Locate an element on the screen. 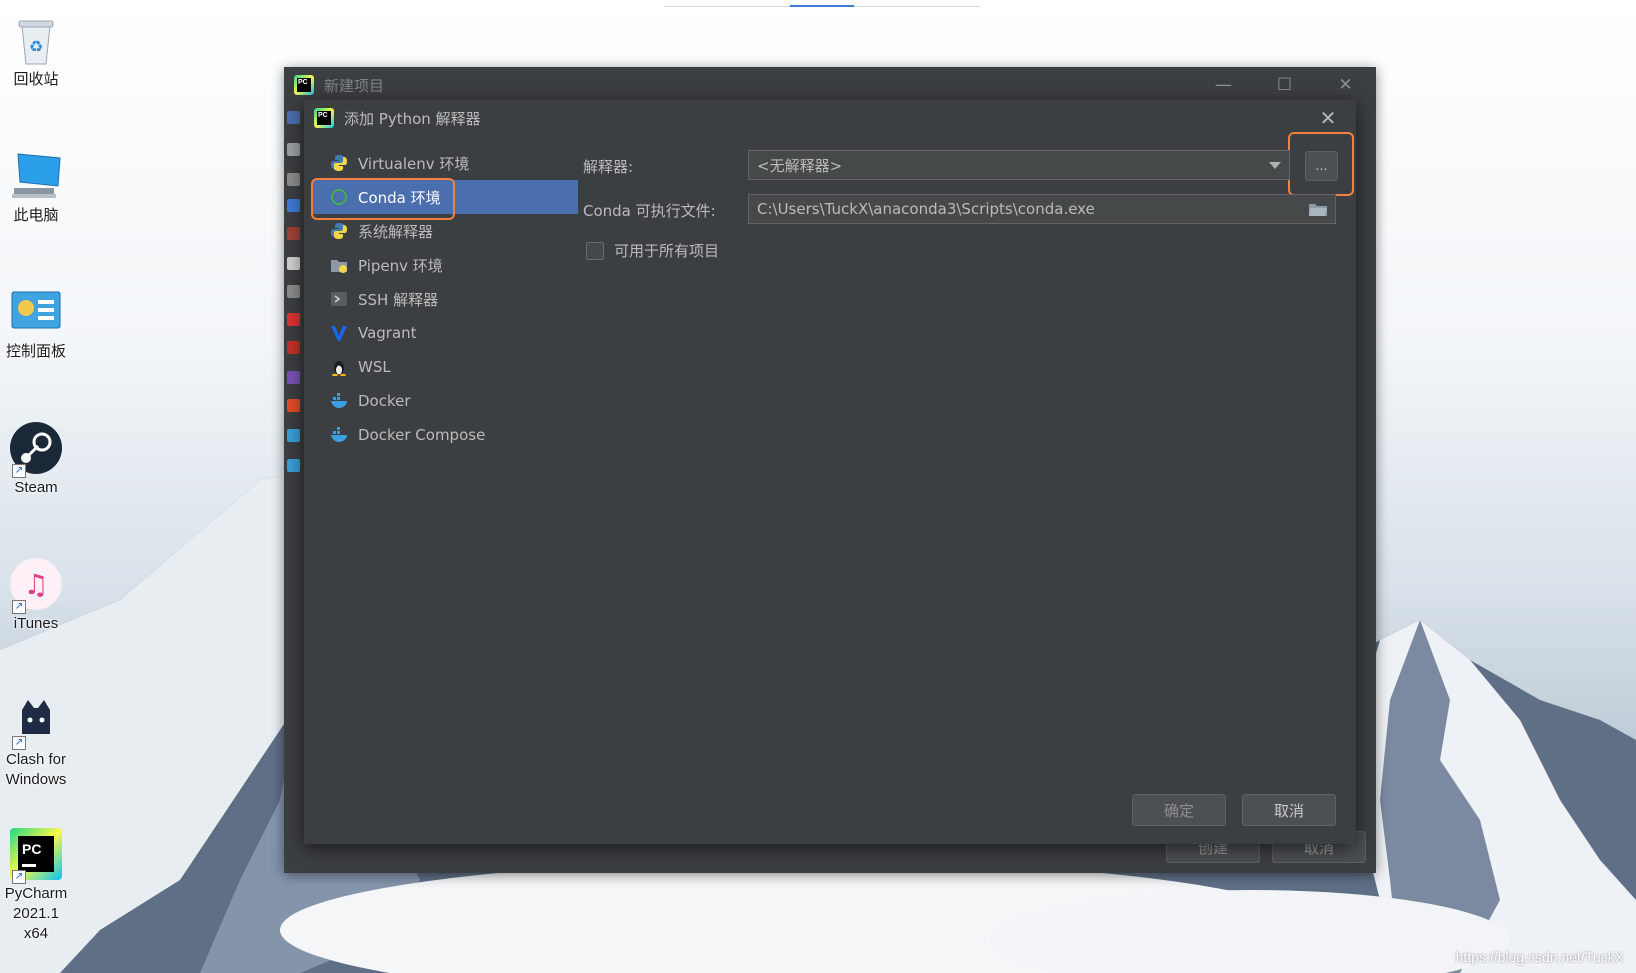 The width and height of the screenshot is (1636, 973). desktop-icon-label: PyCharm 2021.1 x64 is located at coordinates (36, 913).